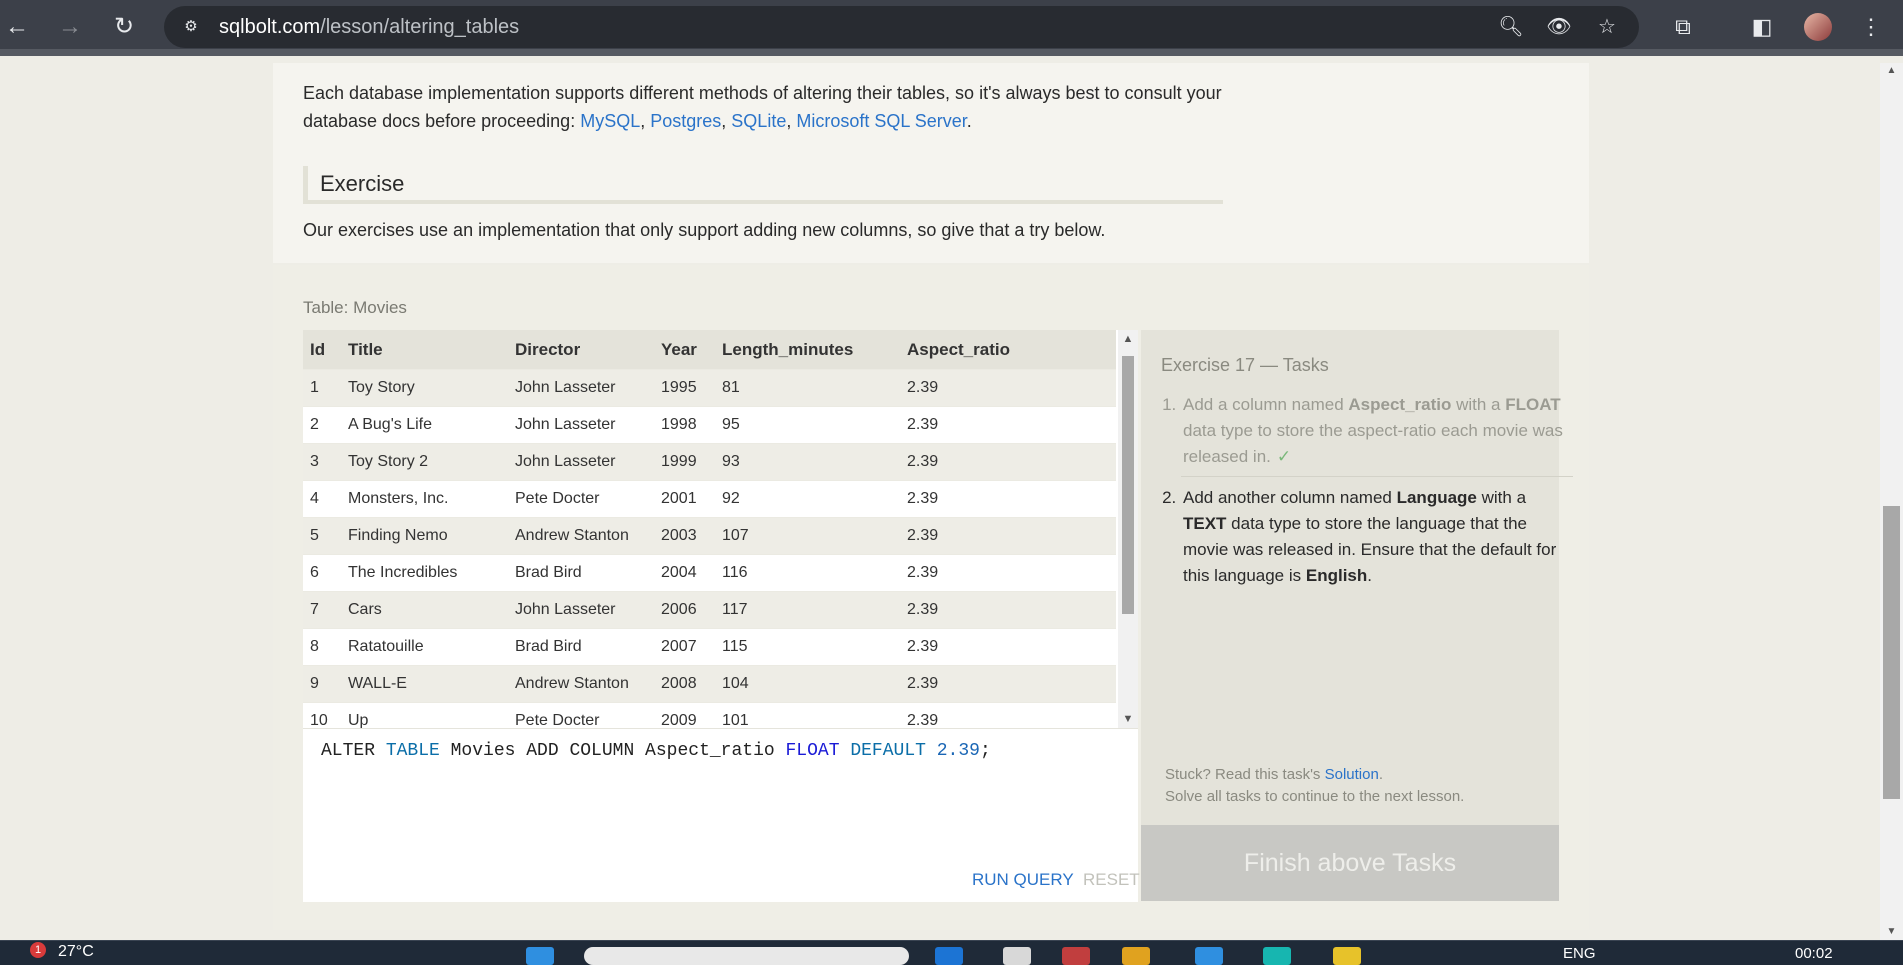  What do you see at coordinates (1891, 501) in the screenshot?
I see `page-scrollbar: ▲ ▼` at bounding box center [1891, 501].